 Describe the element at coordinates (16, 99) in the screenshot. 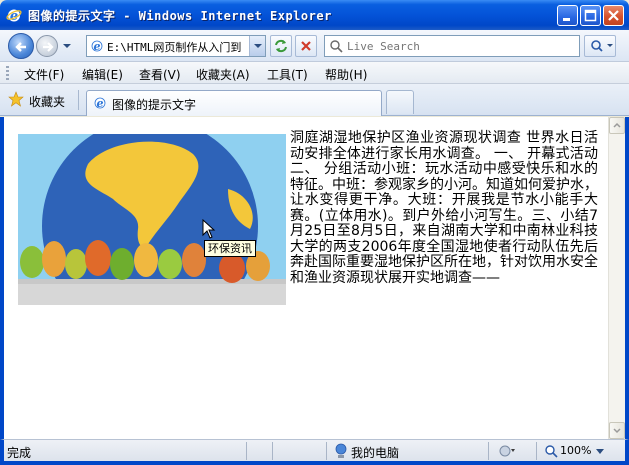

I see `favorites-star-icon` at that location.